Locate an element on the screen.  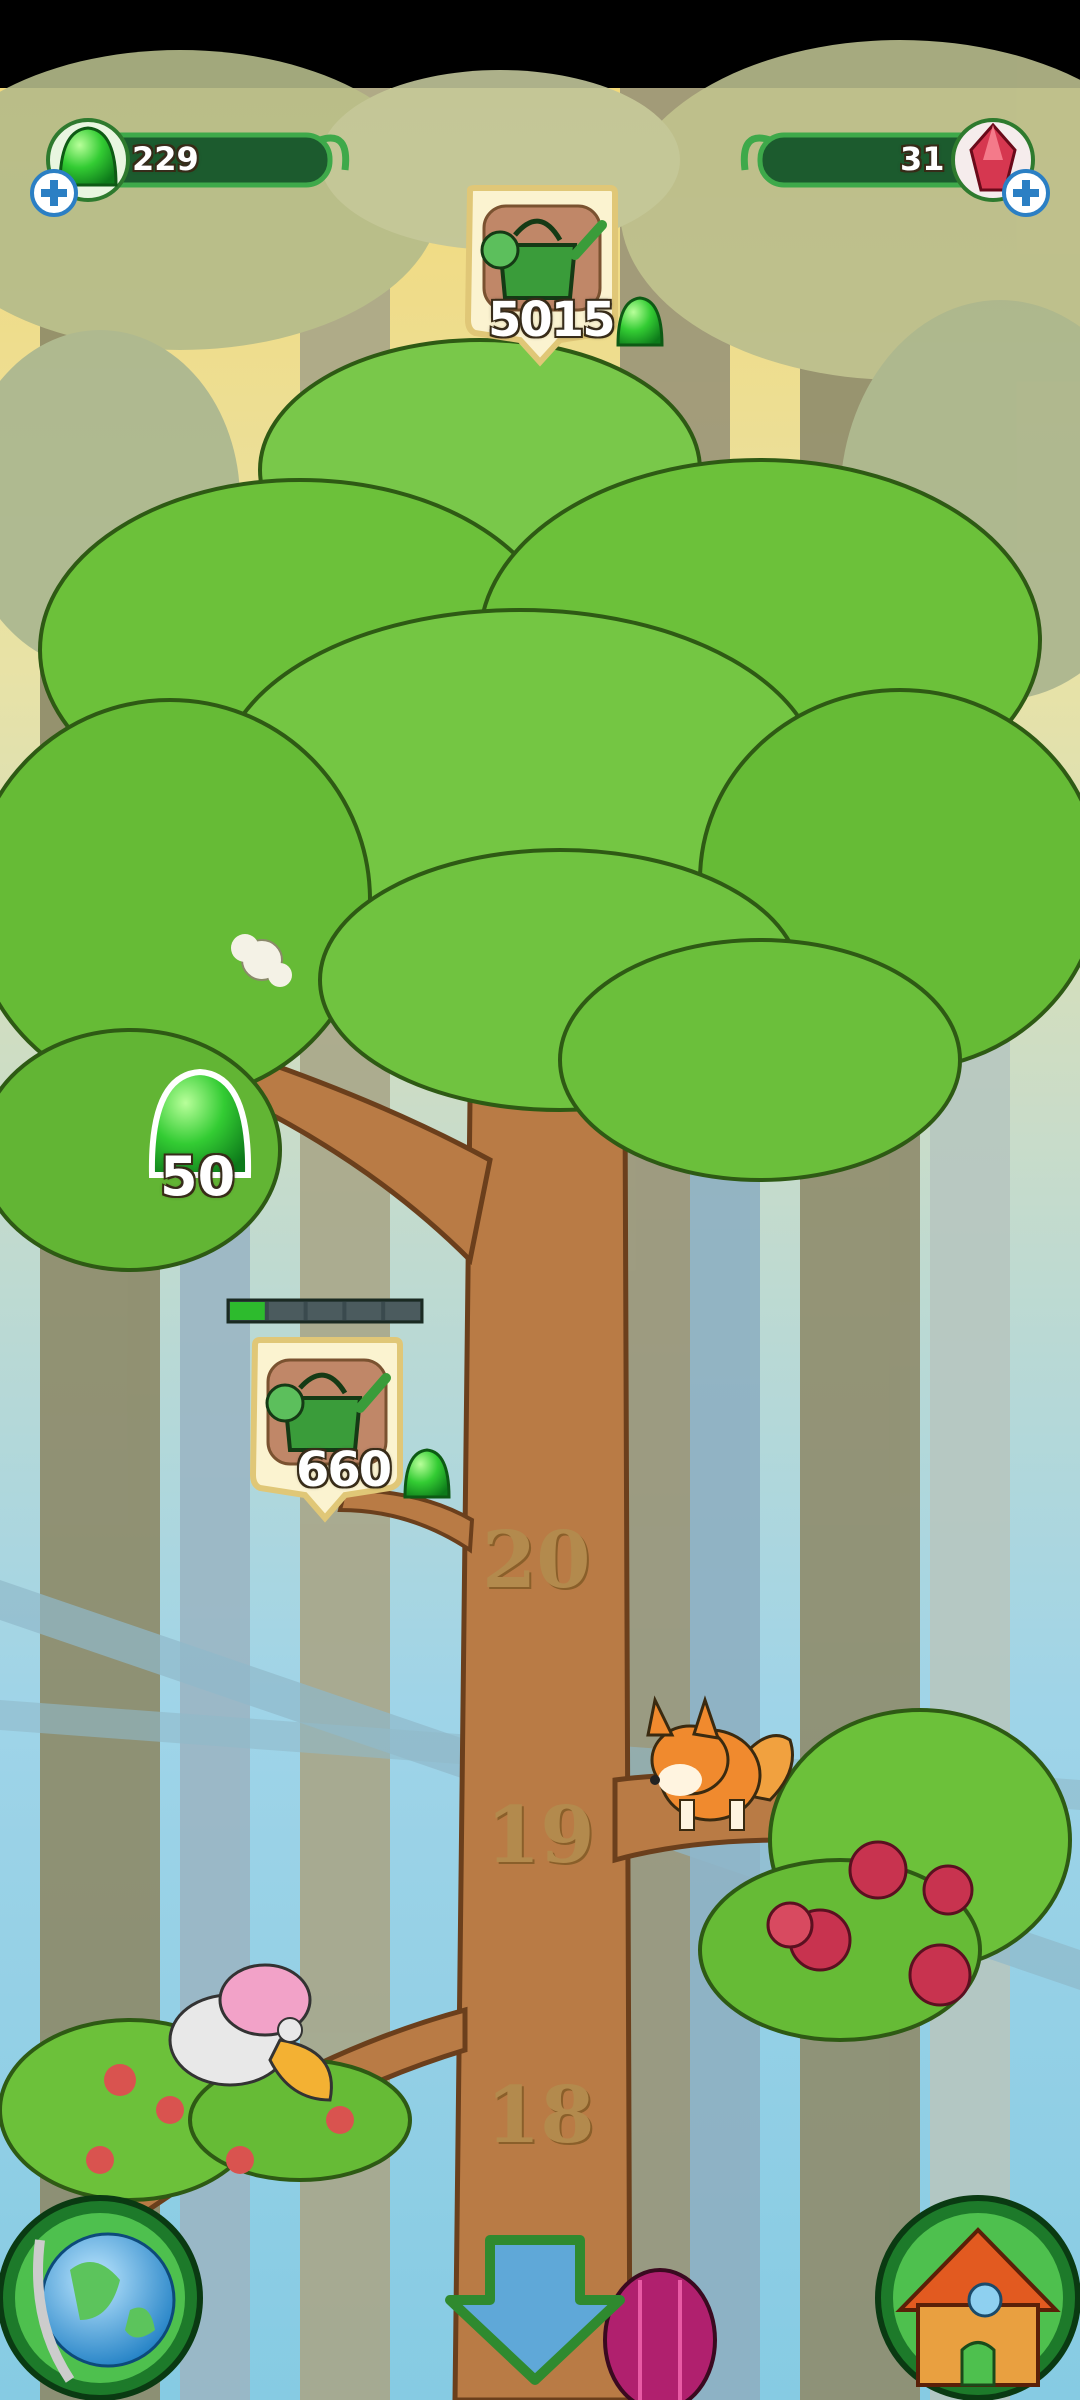
add-crystals-button is located at coordinates (1026, 193).